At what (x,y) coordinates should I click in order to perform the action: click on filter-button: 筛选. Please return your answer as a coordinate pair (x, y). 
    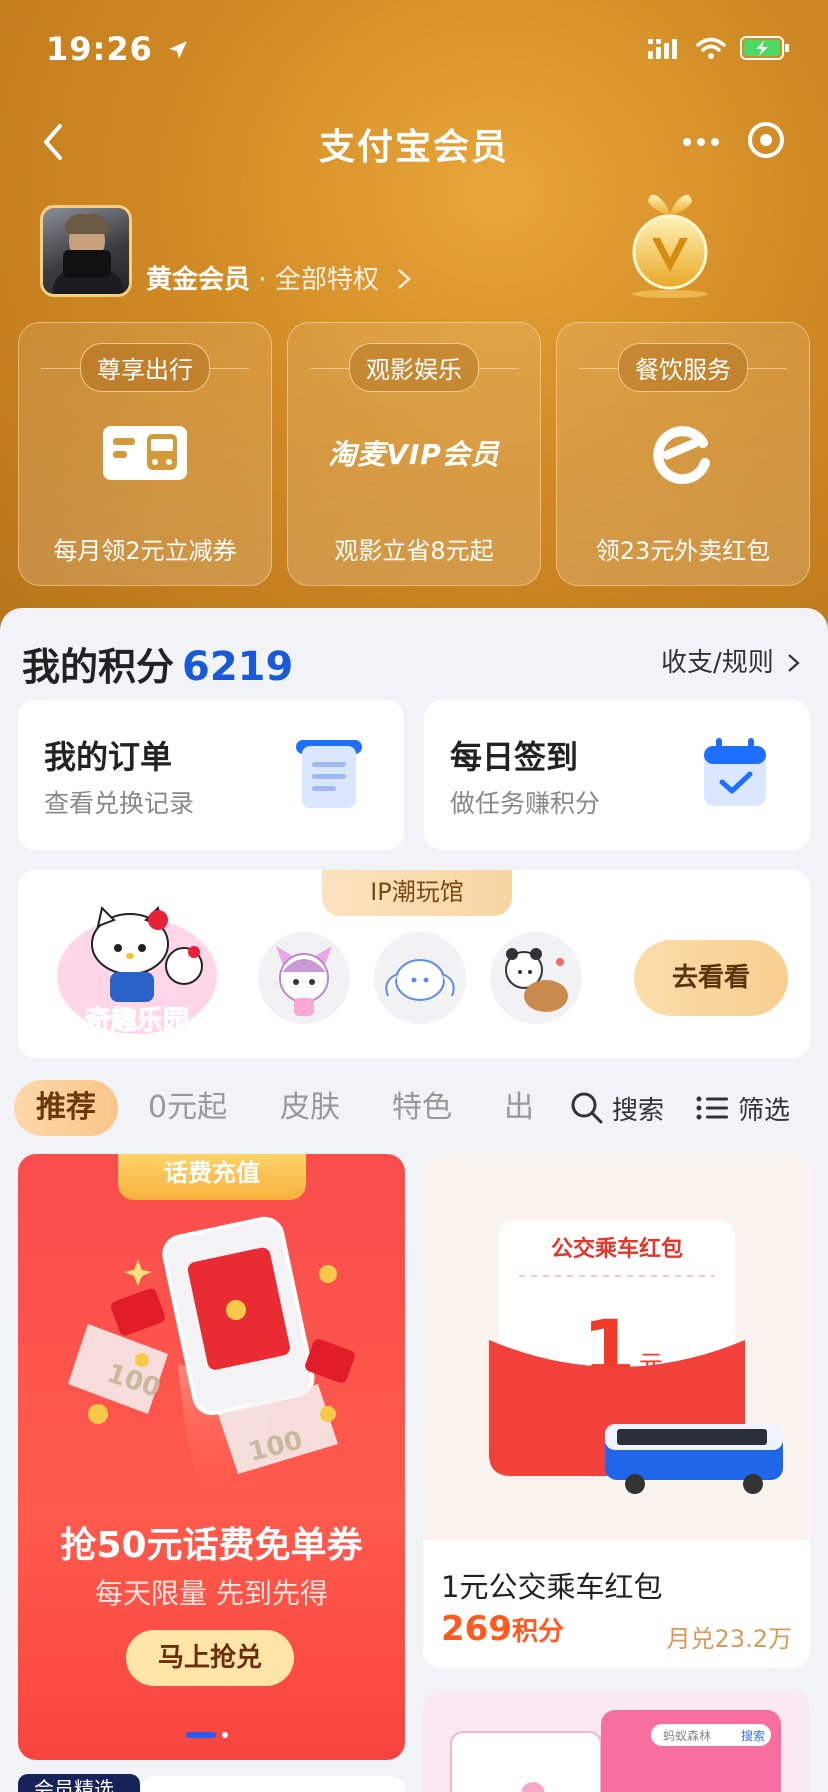
    Looking at the image, I should click on (743, 1108).